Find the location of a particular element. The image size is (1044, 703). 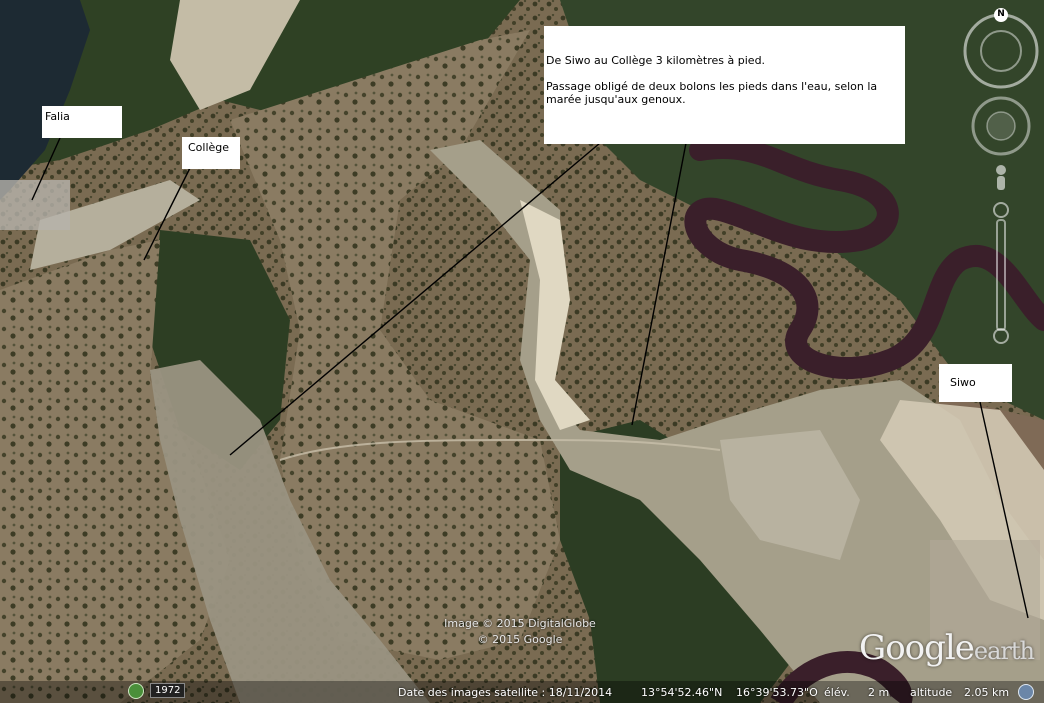

altitude-value: 2.05 km is located at coordinates (987, 692).